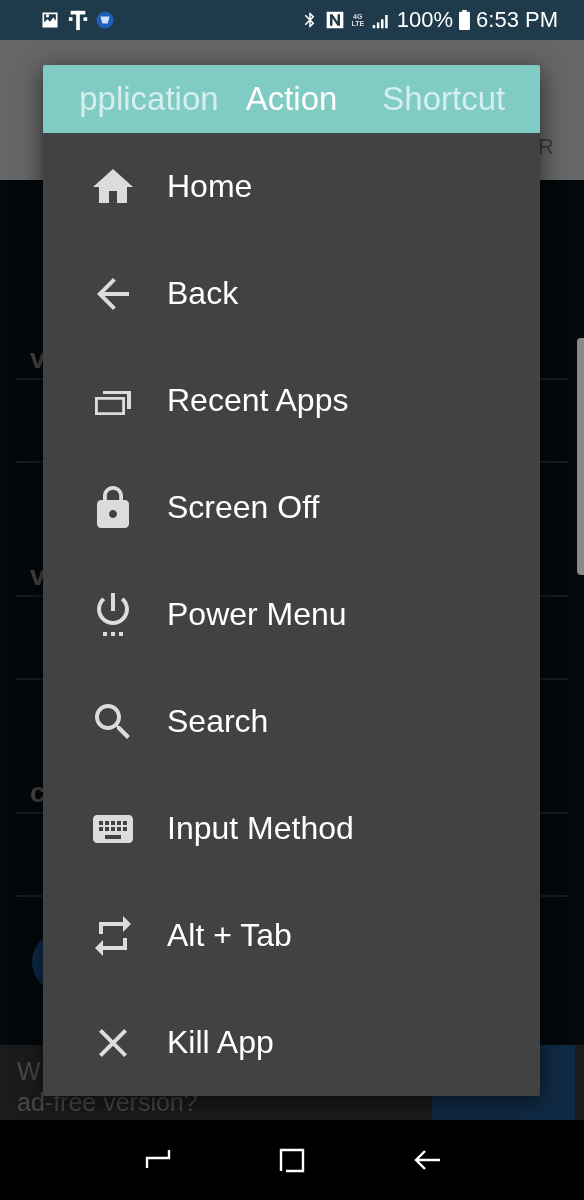 The width and height of the screenshot is (584, 1200). What do you see at coordinates (291, 400) in the screenshot?
I see `menu-item: Recent Apps` at bounding box center [291, 400].